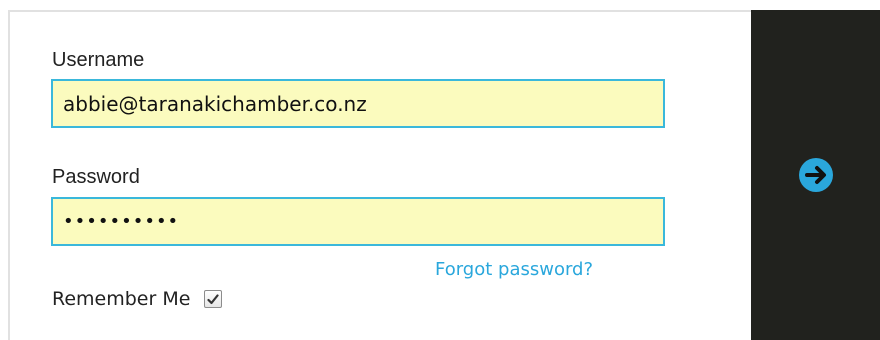 This screenshot has width=880, height=340. I want to click on remember-me-row: Remember Me, so click(137, 299).